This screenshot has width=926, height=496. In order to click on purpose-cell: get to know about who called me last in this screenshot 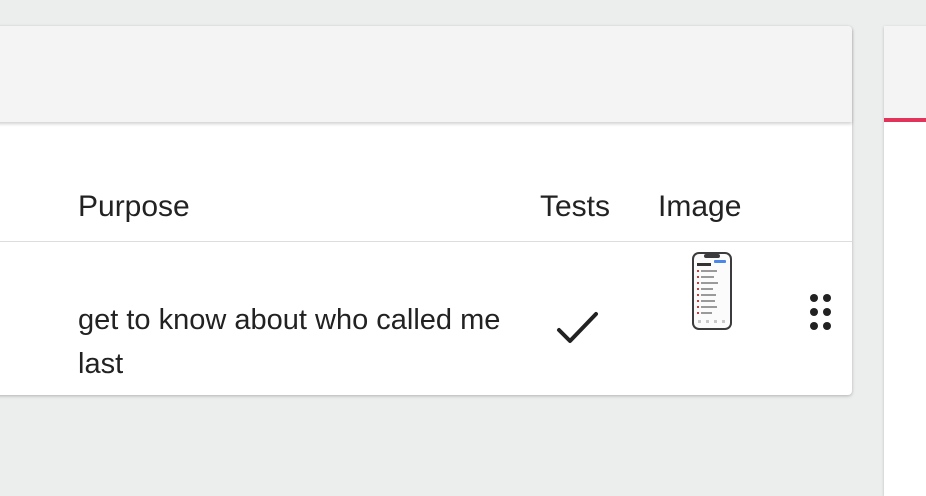, I will do `click(289, 342)`.